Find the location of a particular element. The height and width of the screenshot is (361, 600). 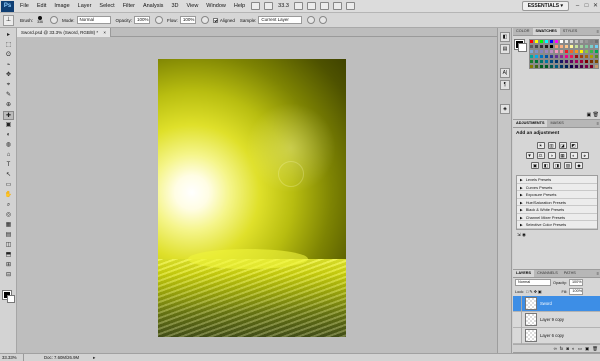

flow-field: 100% is located at coordinates (187, 20).